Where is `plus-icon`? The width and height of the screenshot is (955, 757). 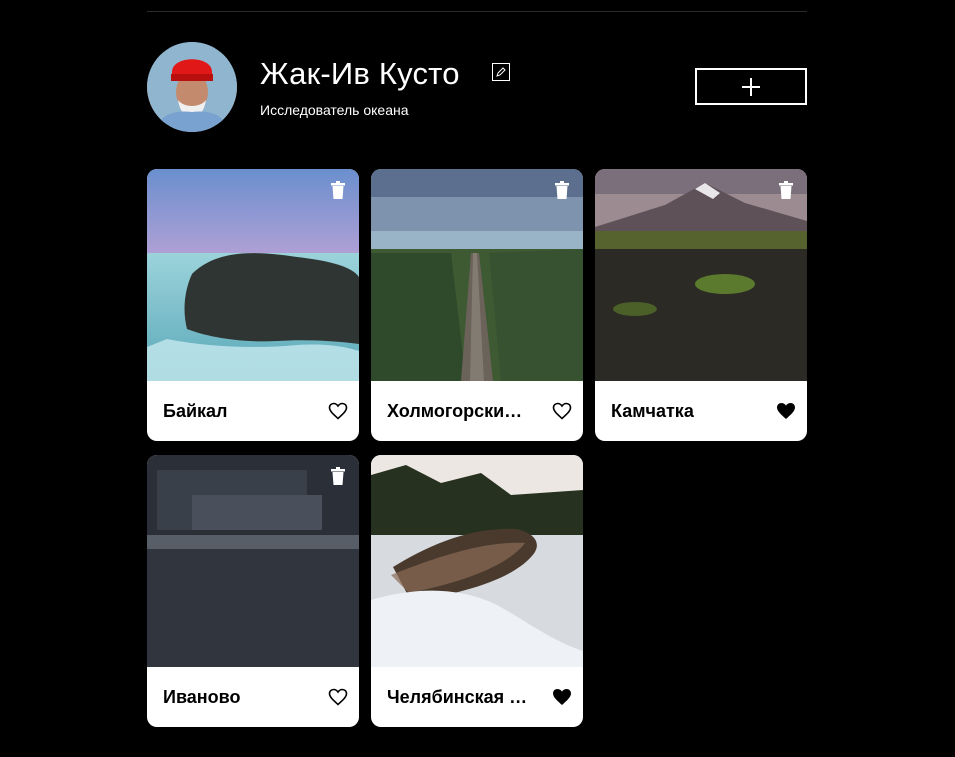
plus-icon is located at coordinates (751, 86).